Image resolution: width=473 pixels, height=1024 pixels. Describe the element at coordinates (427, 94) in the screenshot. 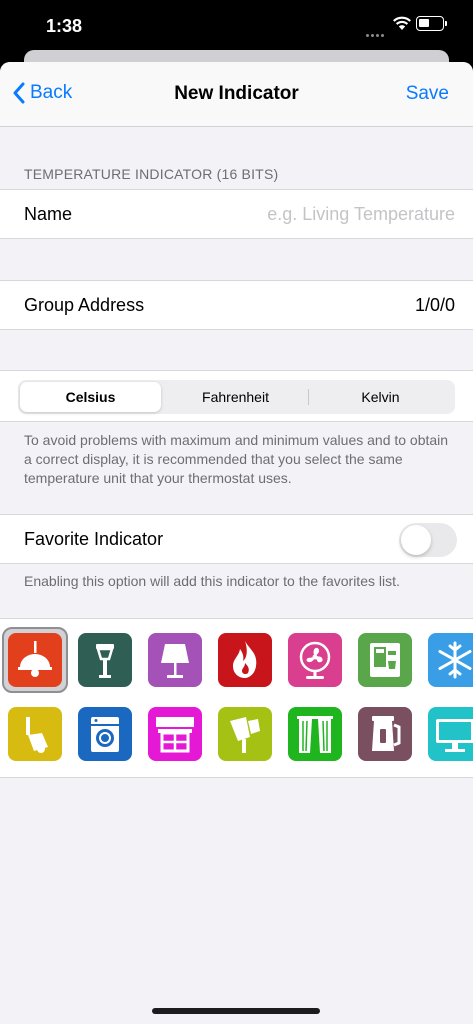

I see `save-button: Save` at that location.